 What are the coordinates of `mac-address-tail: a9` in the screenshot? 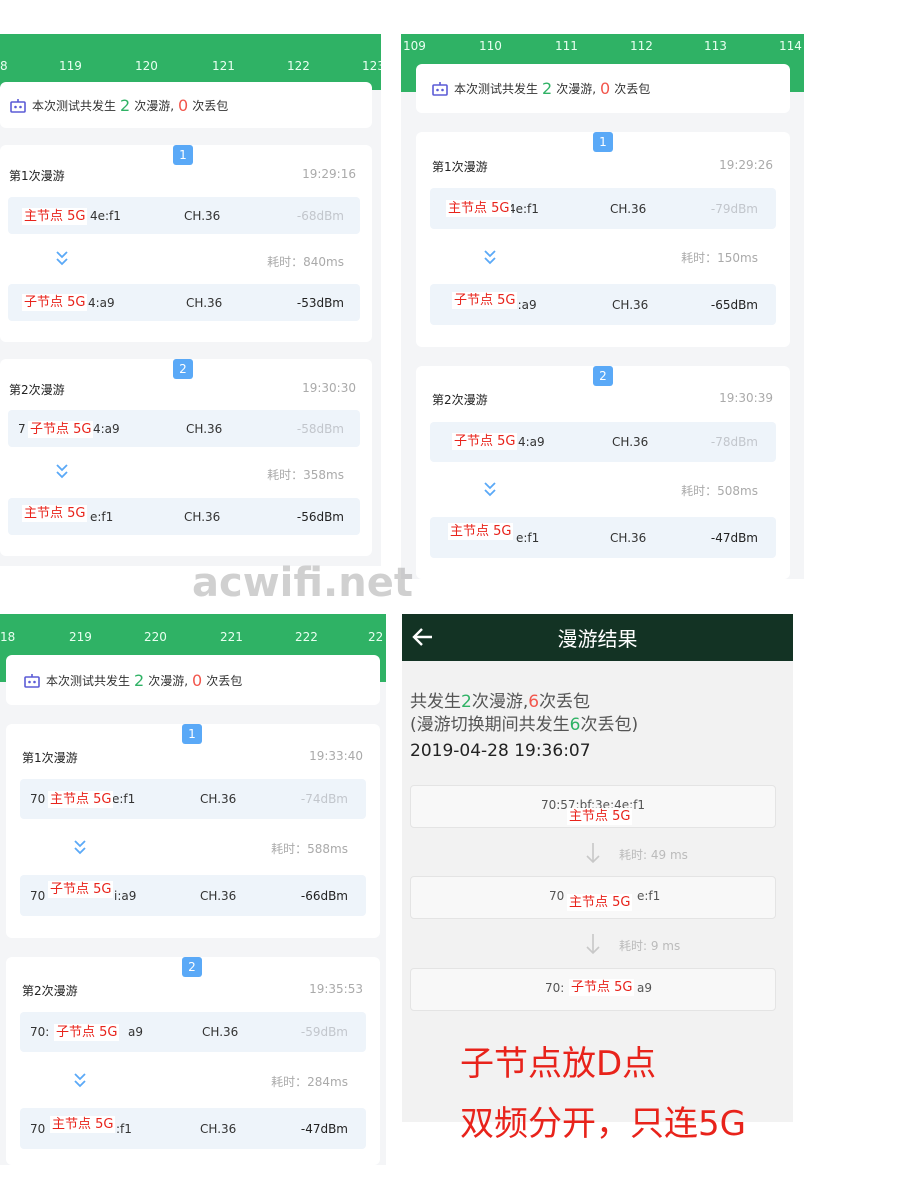 It's located at (644, 988).